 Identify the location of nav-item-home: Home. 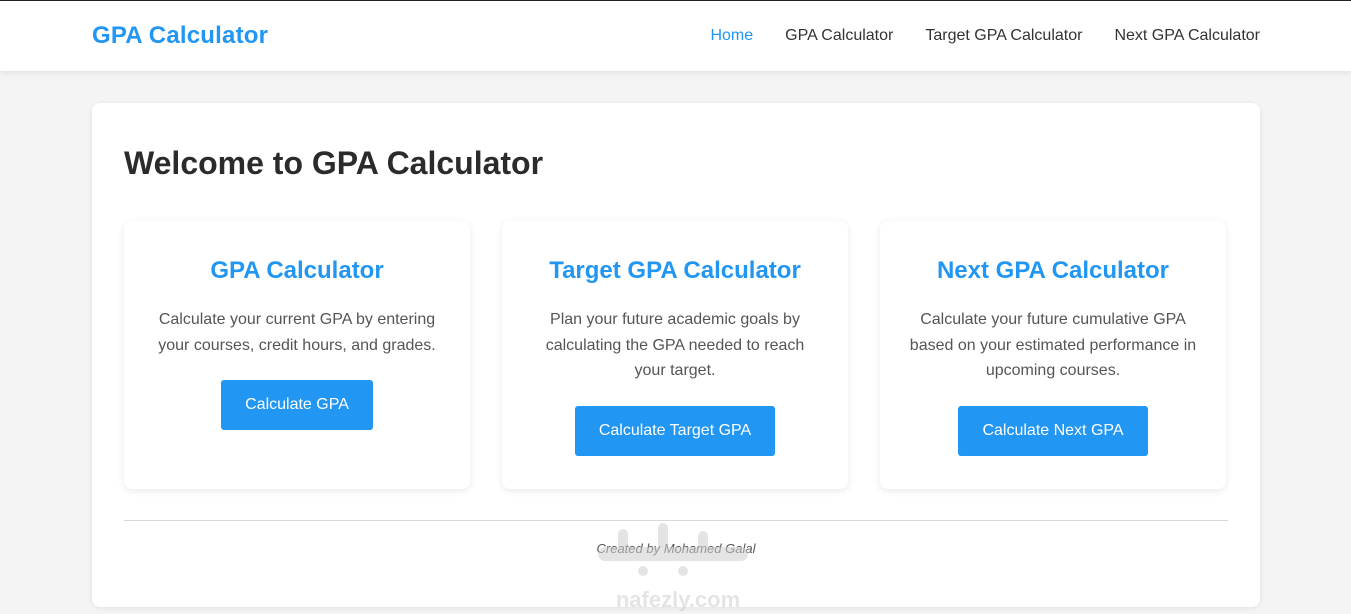
(731, 36).